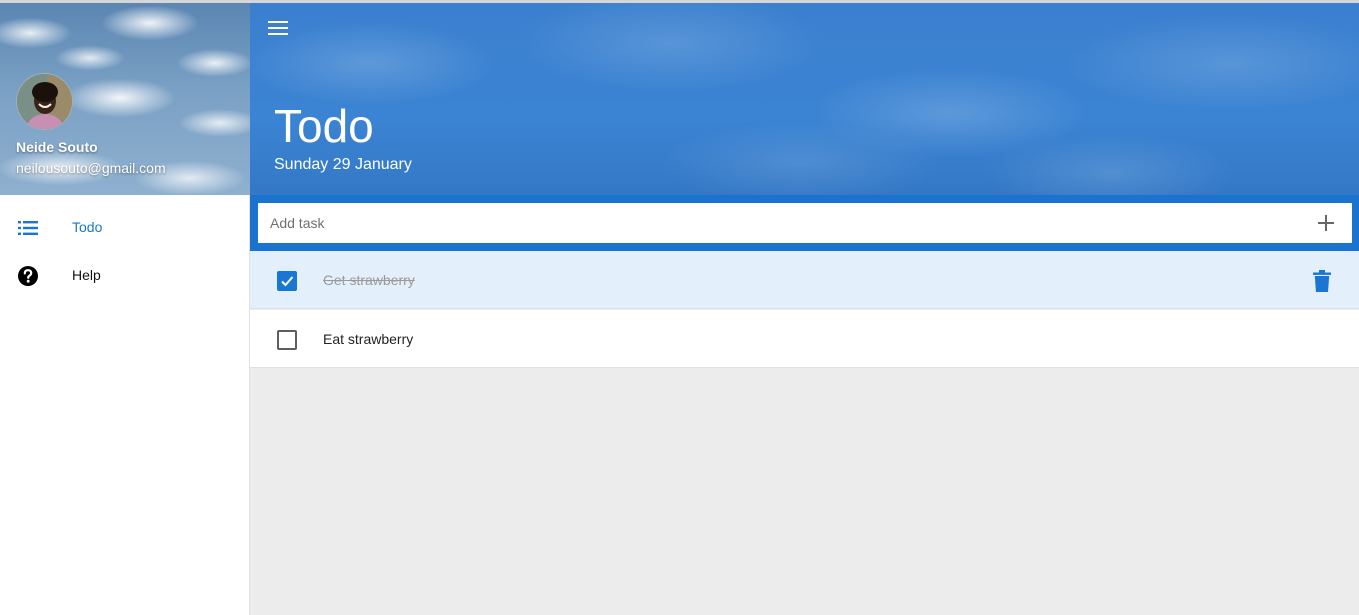  What do you see at coordinates (57, 147) in the screenshot?
I see `user-name: Neide Souto` at bounding box center [57, 147].